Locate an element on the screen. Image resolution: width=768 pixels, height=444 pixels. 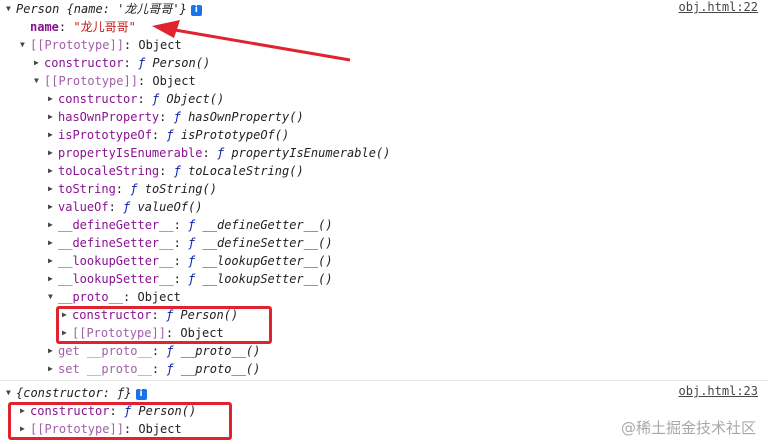
annotation-arrow-icon is located at coordinates (251, 41).